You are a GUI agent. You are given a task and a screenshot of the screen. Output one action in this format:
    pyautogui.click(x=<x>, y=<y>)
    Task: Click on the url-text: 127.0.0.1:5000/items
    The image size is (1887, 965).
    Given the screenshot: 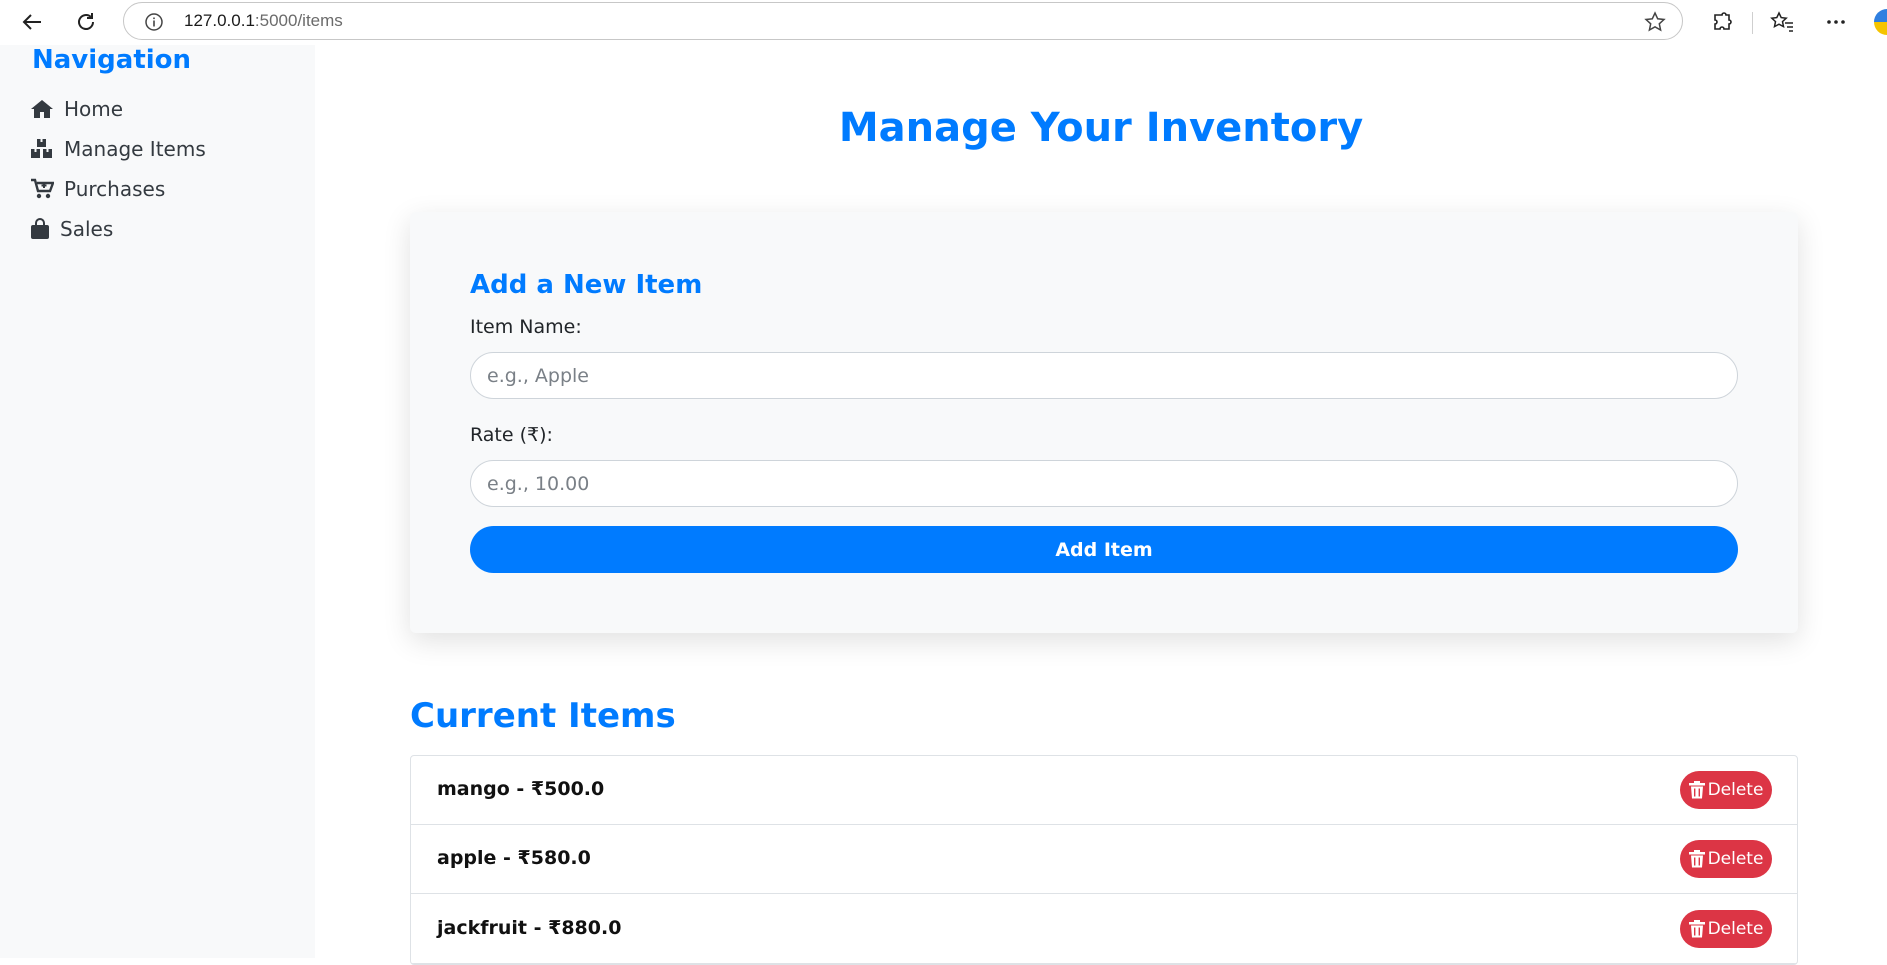 What is the action you would take?
    pyautogui.click(x=263, y=21)
    